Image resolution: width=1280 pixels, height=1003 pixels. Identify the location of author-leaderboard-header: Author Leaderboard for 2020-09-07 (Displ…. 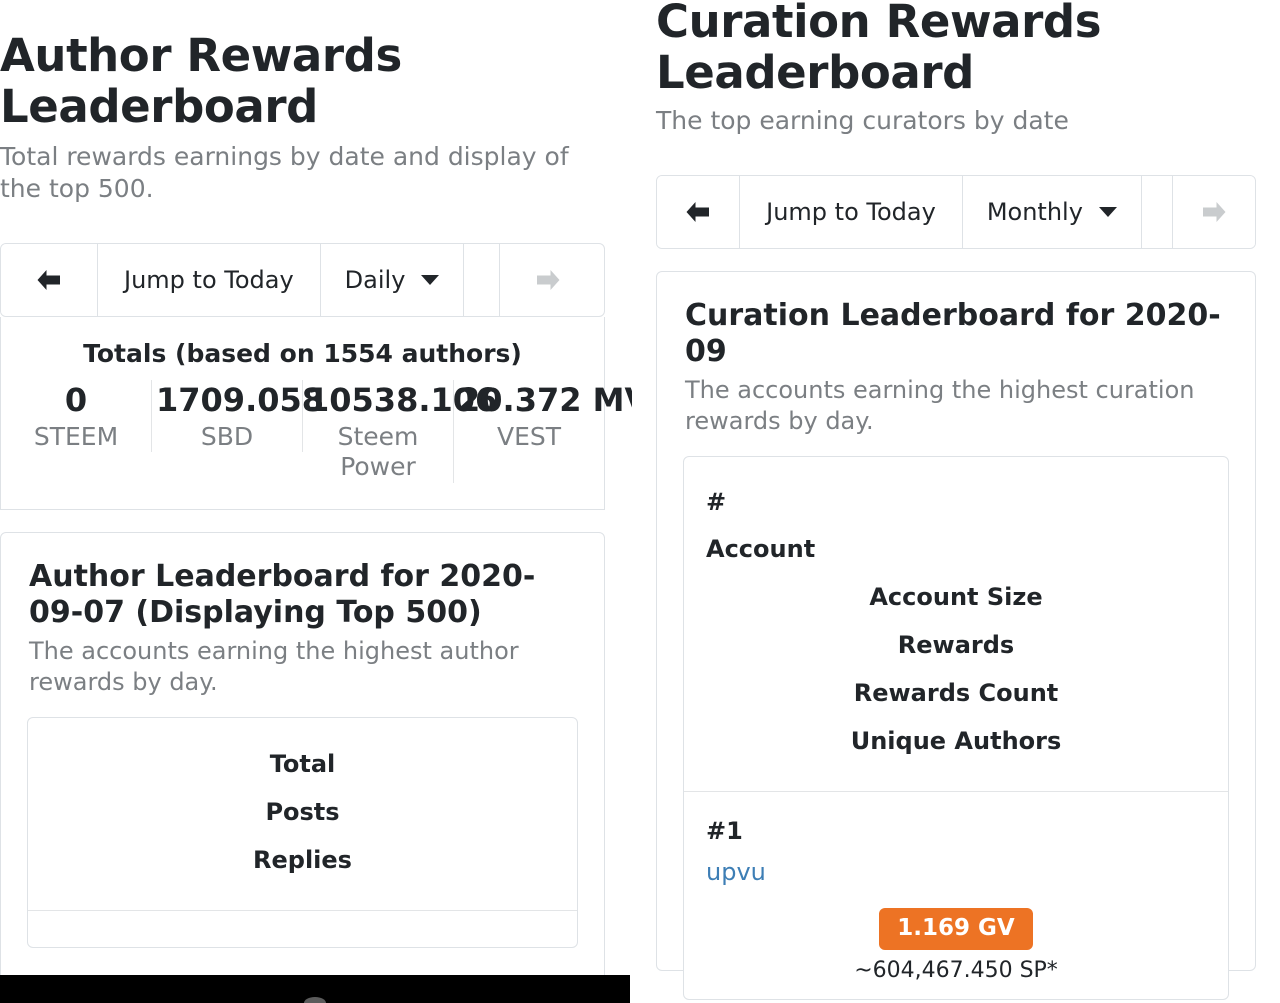
(302, 625).